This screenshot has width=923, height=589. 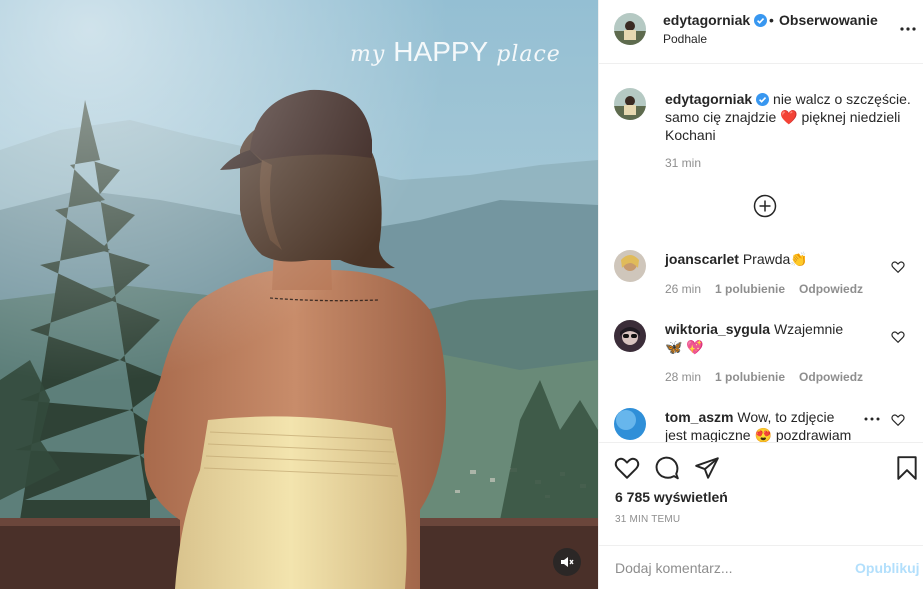 What do you see at coordinates (761, 32) in the screenshot?
I see `post-header: edytagorniak • Obserwowanie Podhale` at bounding box center [761, 32].